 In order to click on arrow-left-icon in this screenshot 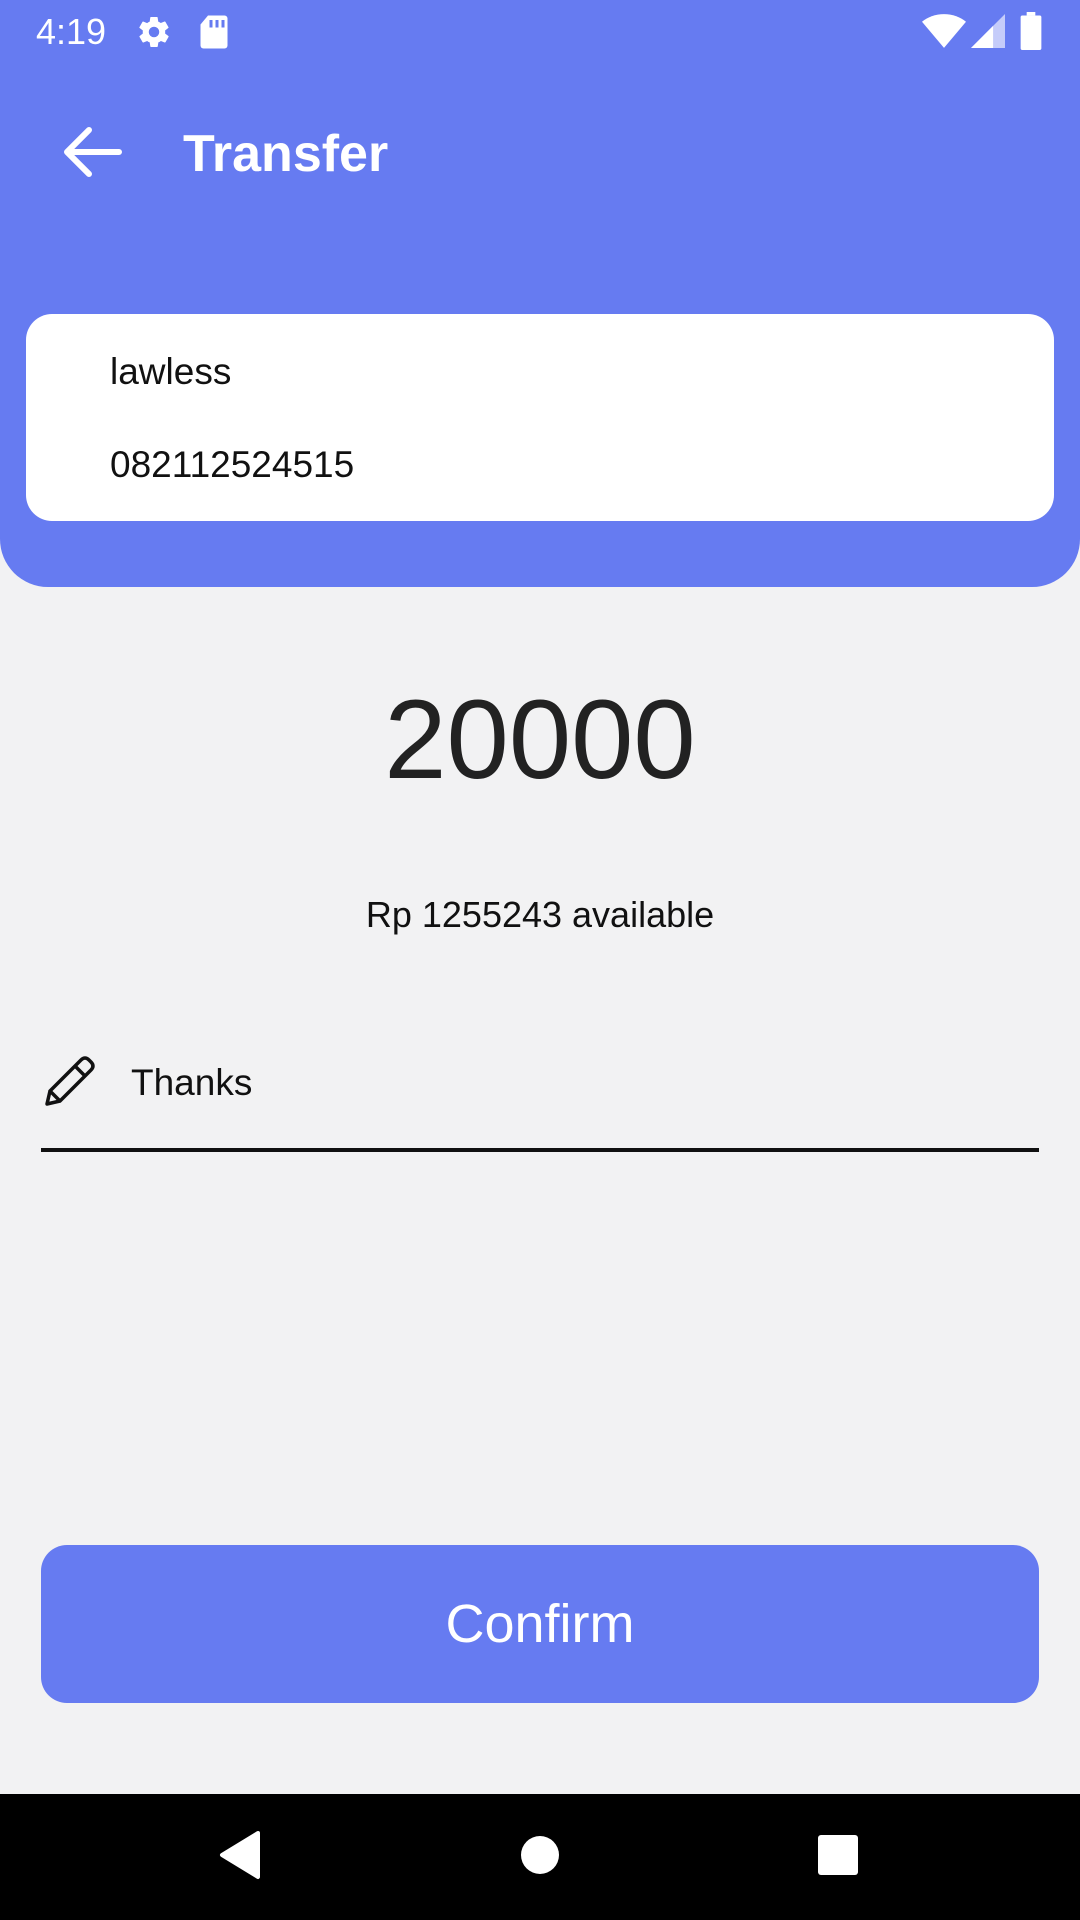, I will do `click(91, 154)`.